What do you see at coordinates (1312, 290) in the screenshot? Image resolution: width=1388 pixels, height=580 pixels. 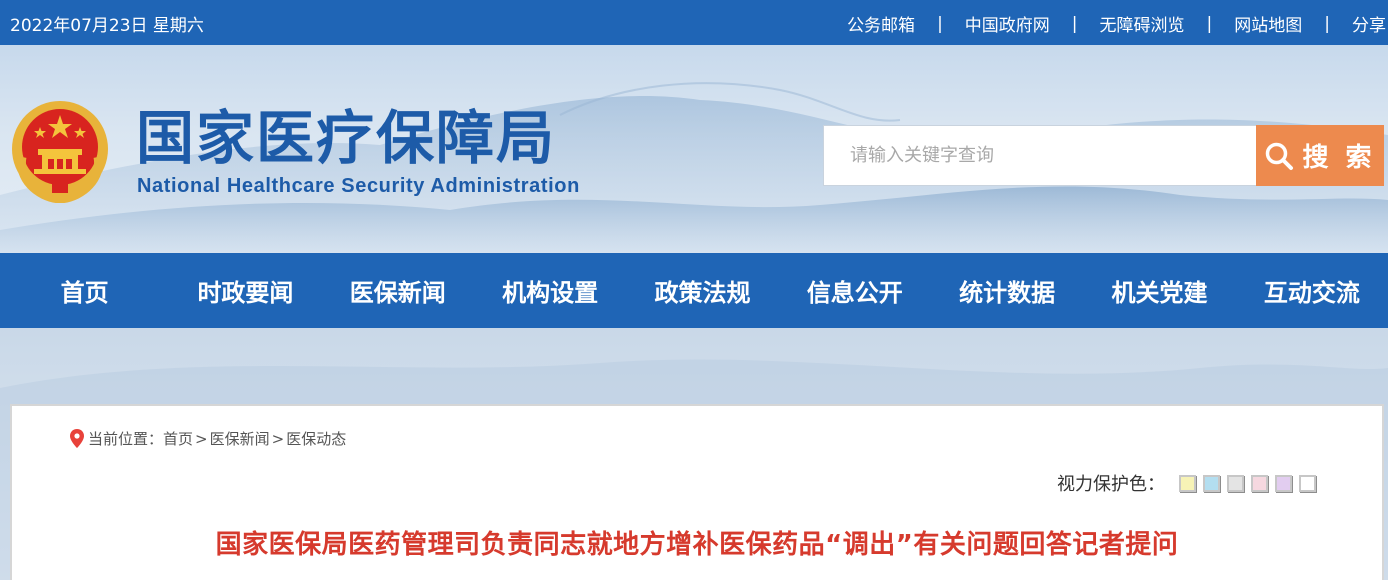 I see `nav-item-interaction: 互动交流` at bounding box center [1312, 290].